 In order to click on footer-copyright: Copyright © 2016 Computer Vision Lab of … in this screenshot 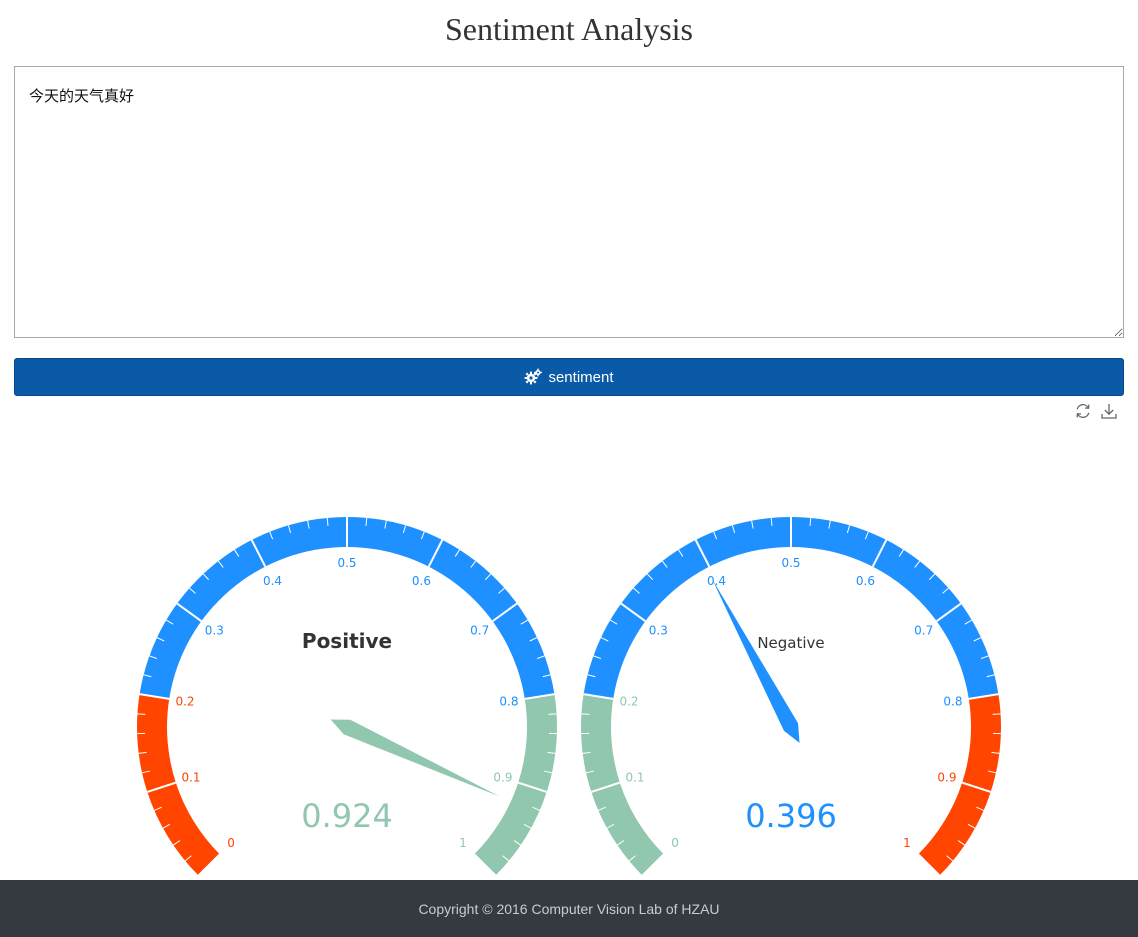, I will do `click(569, 908)`.